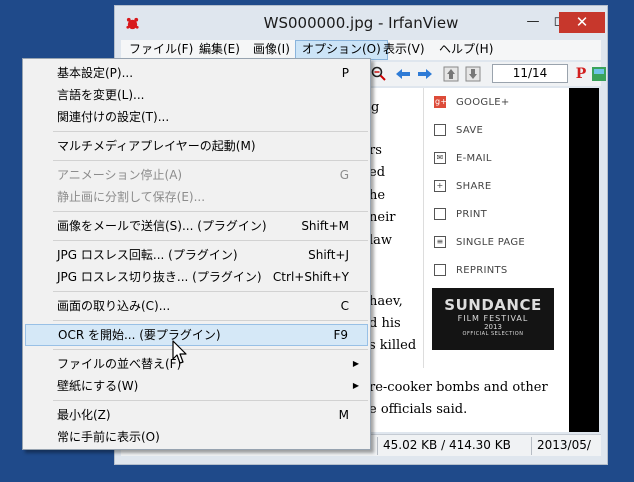 This screenshot has height=482, width=634. Describe the element at coordinates (156, 146) in the screenshot. I see `menu-item-label: マルチメディアプレイヤーの起動(M)` at that location.